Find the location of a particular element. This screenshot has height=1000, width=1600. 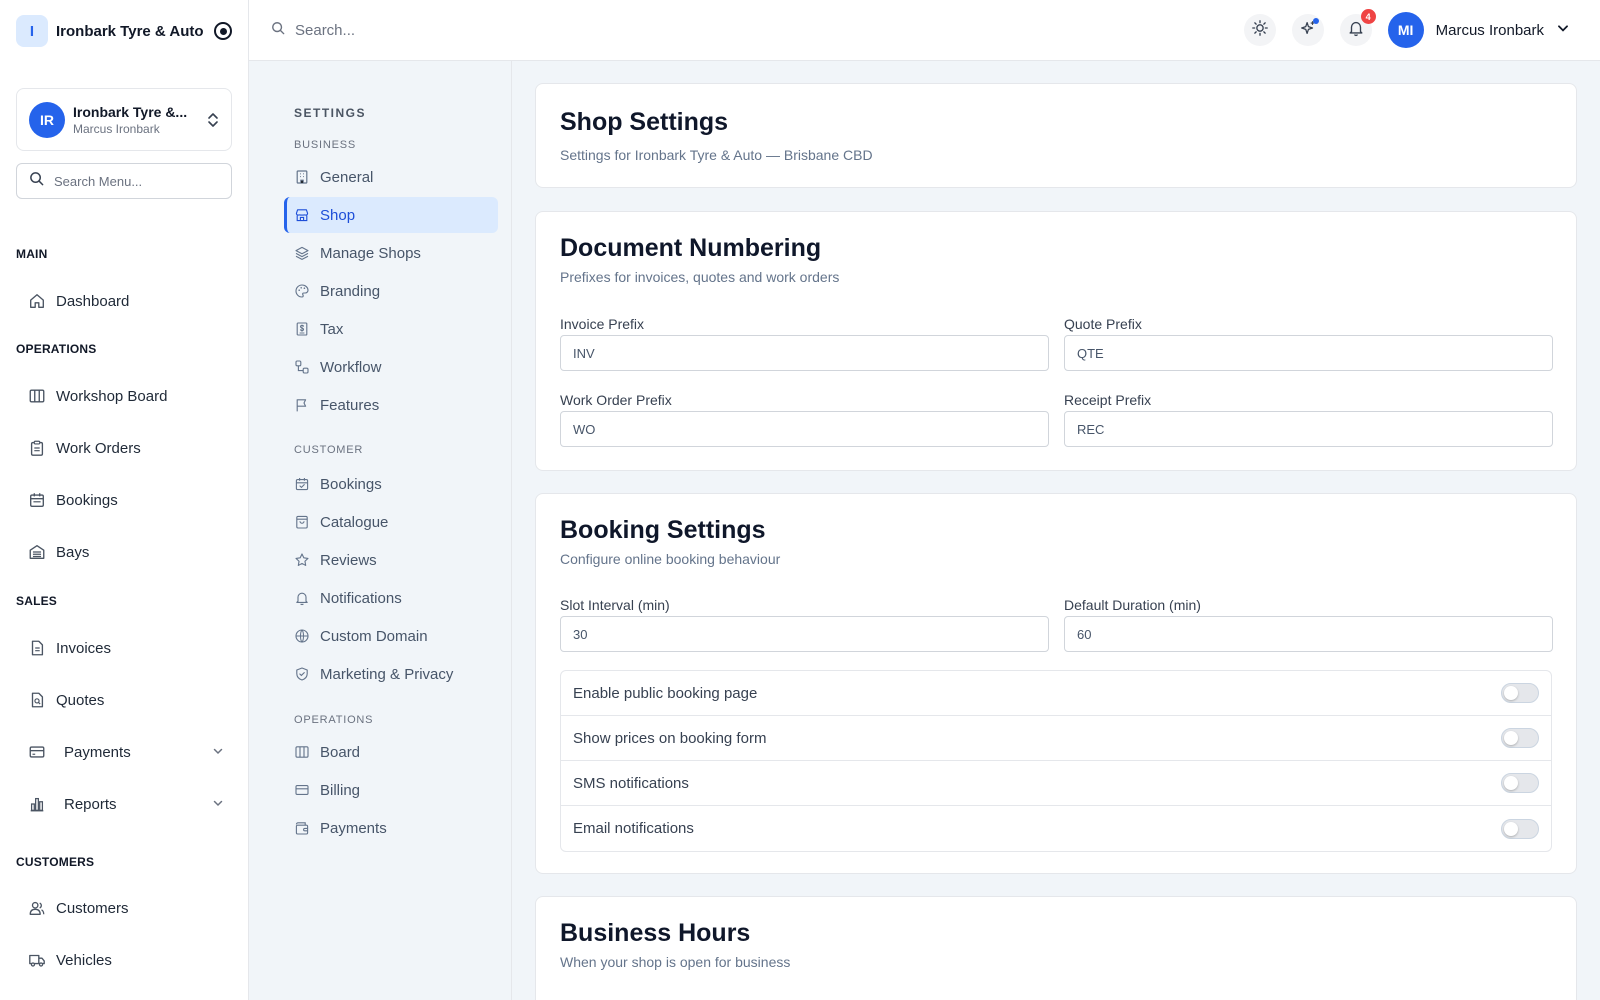

menu-search-input is located at coordinates (134, 181).